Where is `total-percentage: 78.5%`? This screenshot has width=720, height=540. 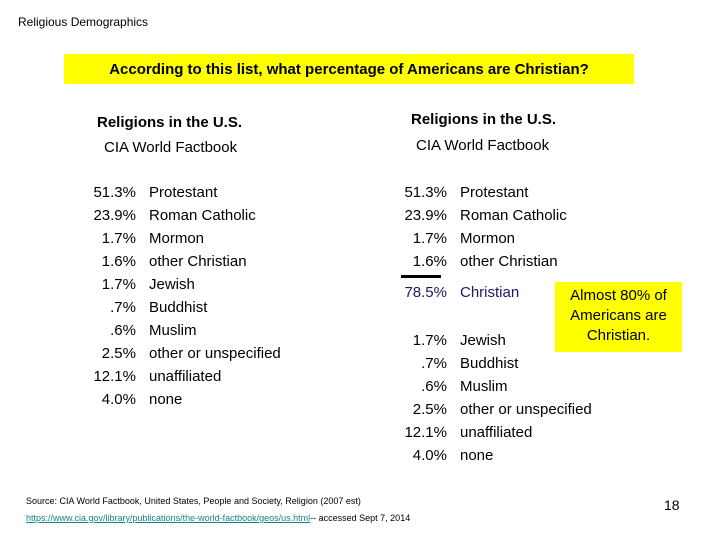 total-percentage: 78.5% is located at coordinates (425, 292).